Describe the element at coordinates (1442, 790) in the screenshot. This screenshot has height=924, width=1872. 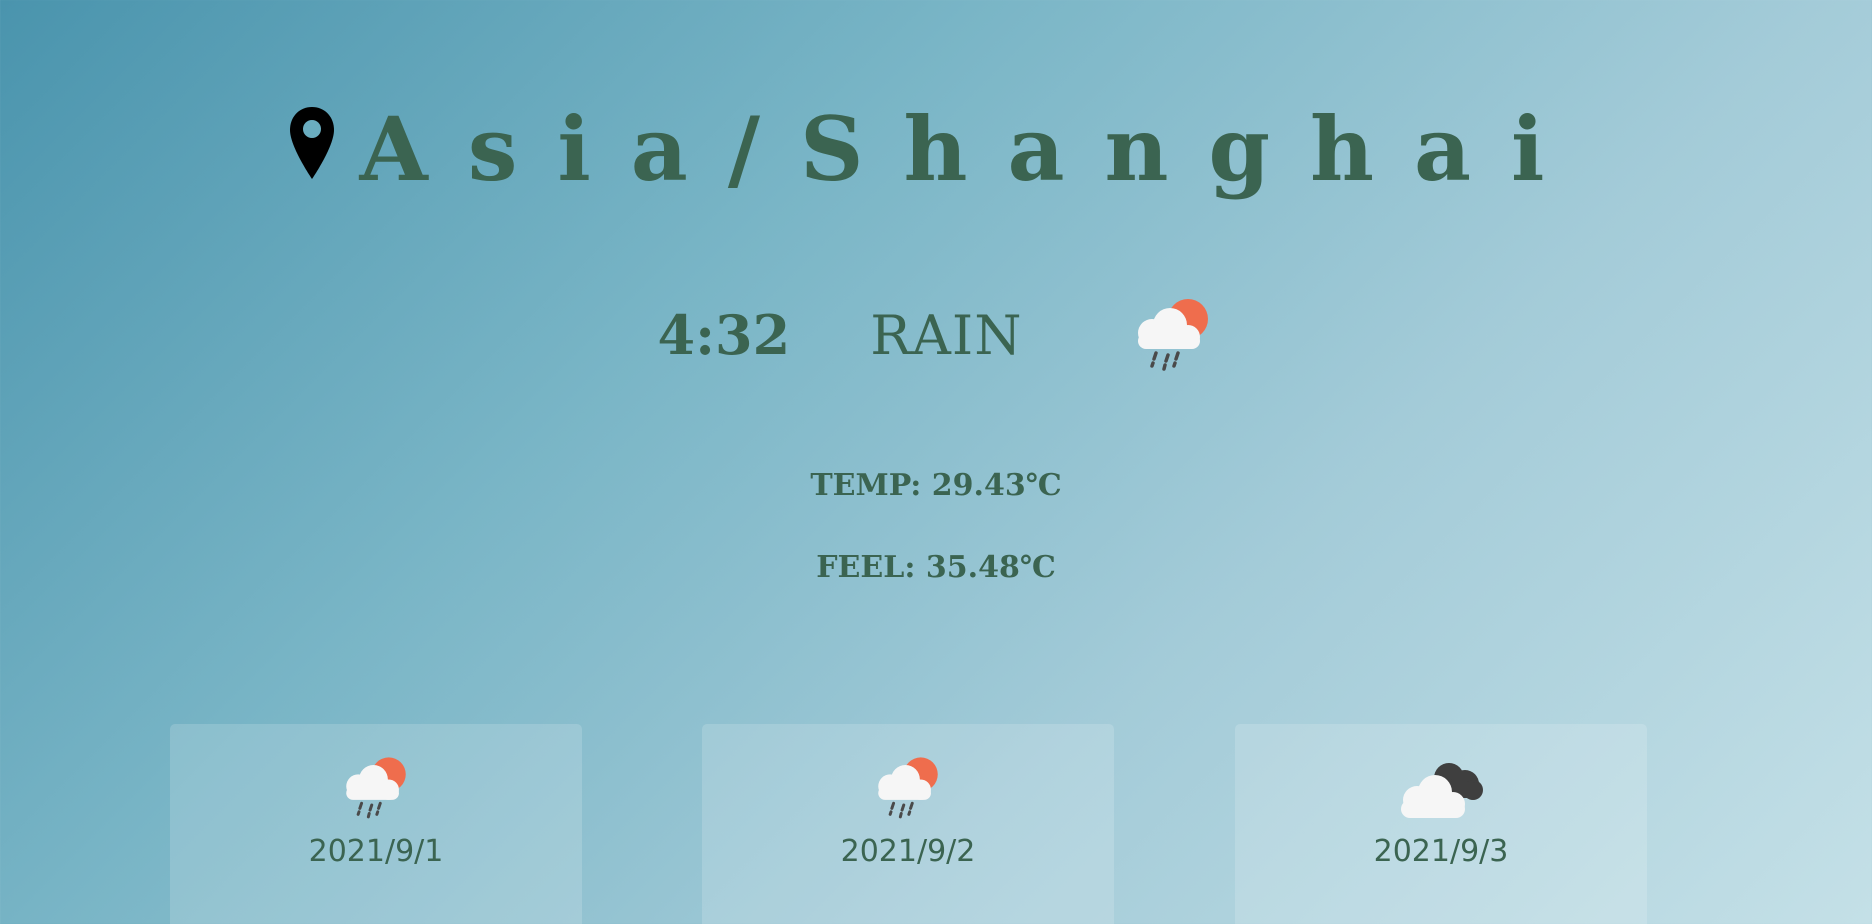
I see `dark-cloud-icon` at that location.